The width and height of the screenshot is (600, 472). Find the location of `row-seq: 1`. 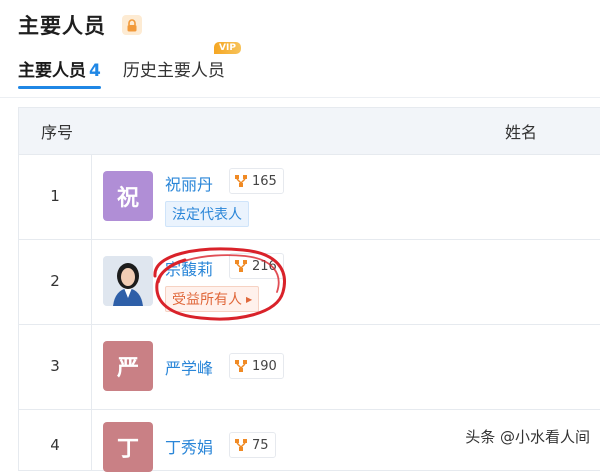

row-seq: 1 is located at coordinates (55, 196).